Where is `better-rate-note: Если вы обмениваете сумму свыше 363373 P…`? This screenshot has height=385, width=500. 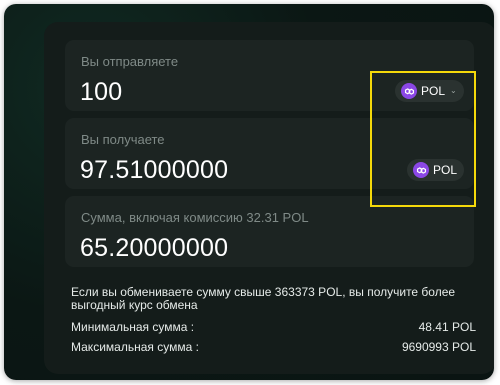 better-rate-note: Если вы обмениваете сумму свыше 363373 P… is located at coordinates (263, 298).